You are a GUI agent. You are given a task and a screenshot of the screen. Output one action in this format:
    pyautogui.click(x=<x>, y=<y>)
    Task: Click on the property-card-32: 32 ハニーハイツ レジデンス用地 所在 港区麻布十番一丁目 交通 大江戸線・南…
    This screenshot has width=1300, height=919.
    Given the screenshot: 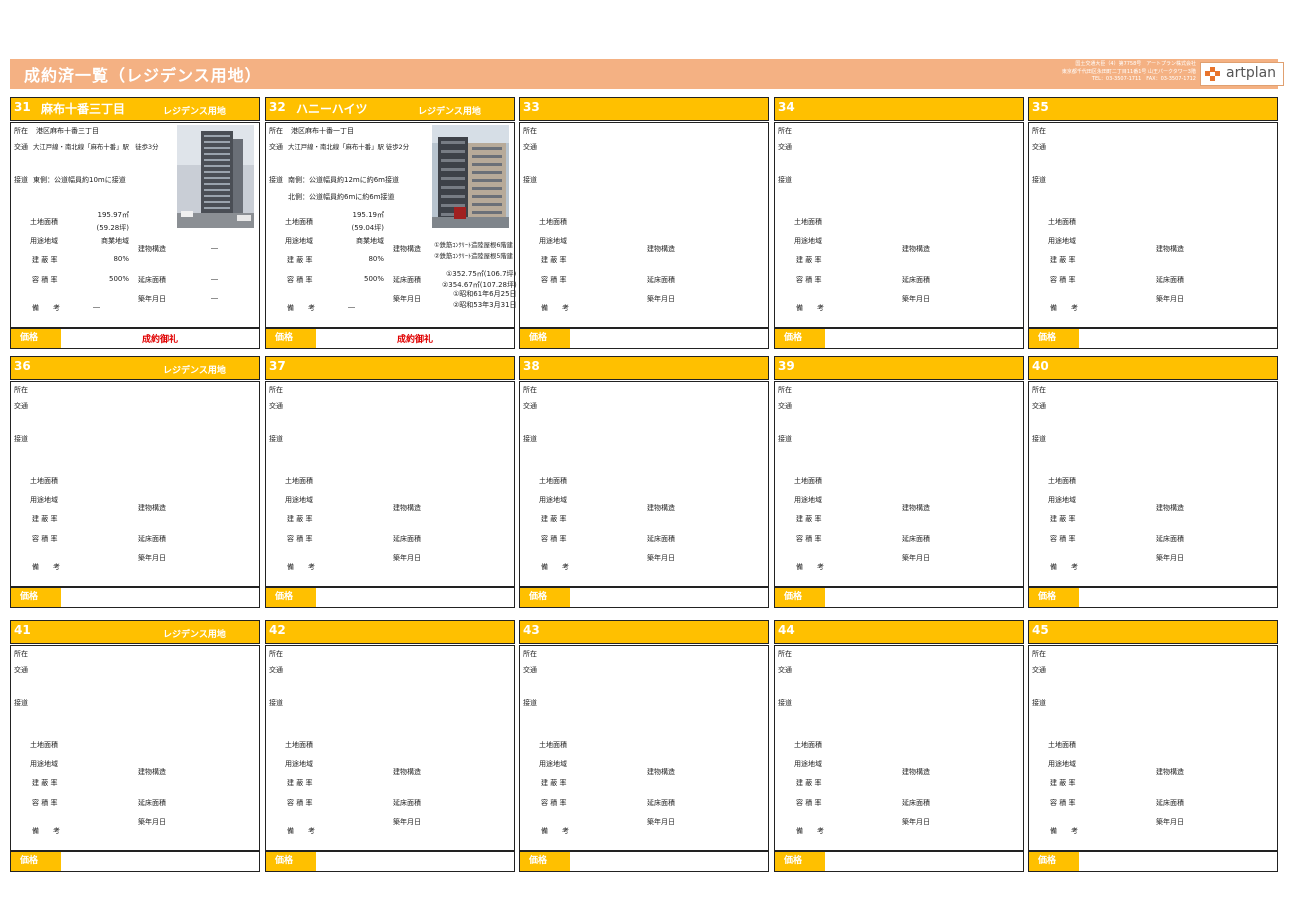 What is the action you would take?
    pyautogui.click(x=391, y=225)
    